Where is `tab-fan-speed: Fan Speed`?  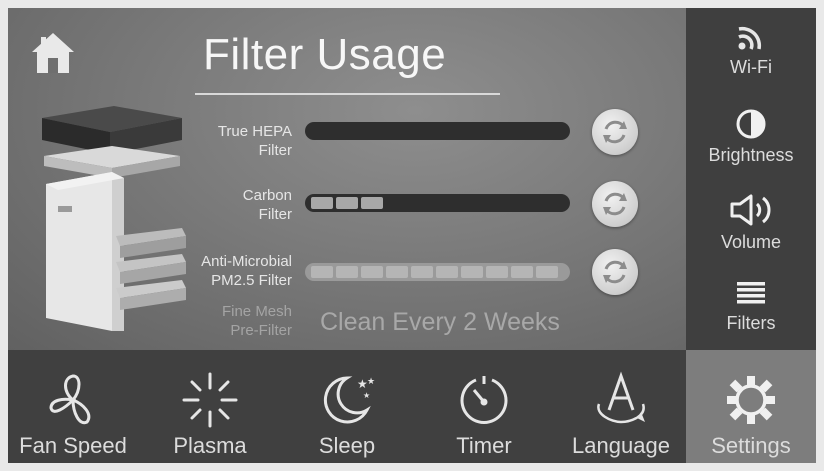
tab-fan-speed: Fan Speed is located at coordinates (73, 406).